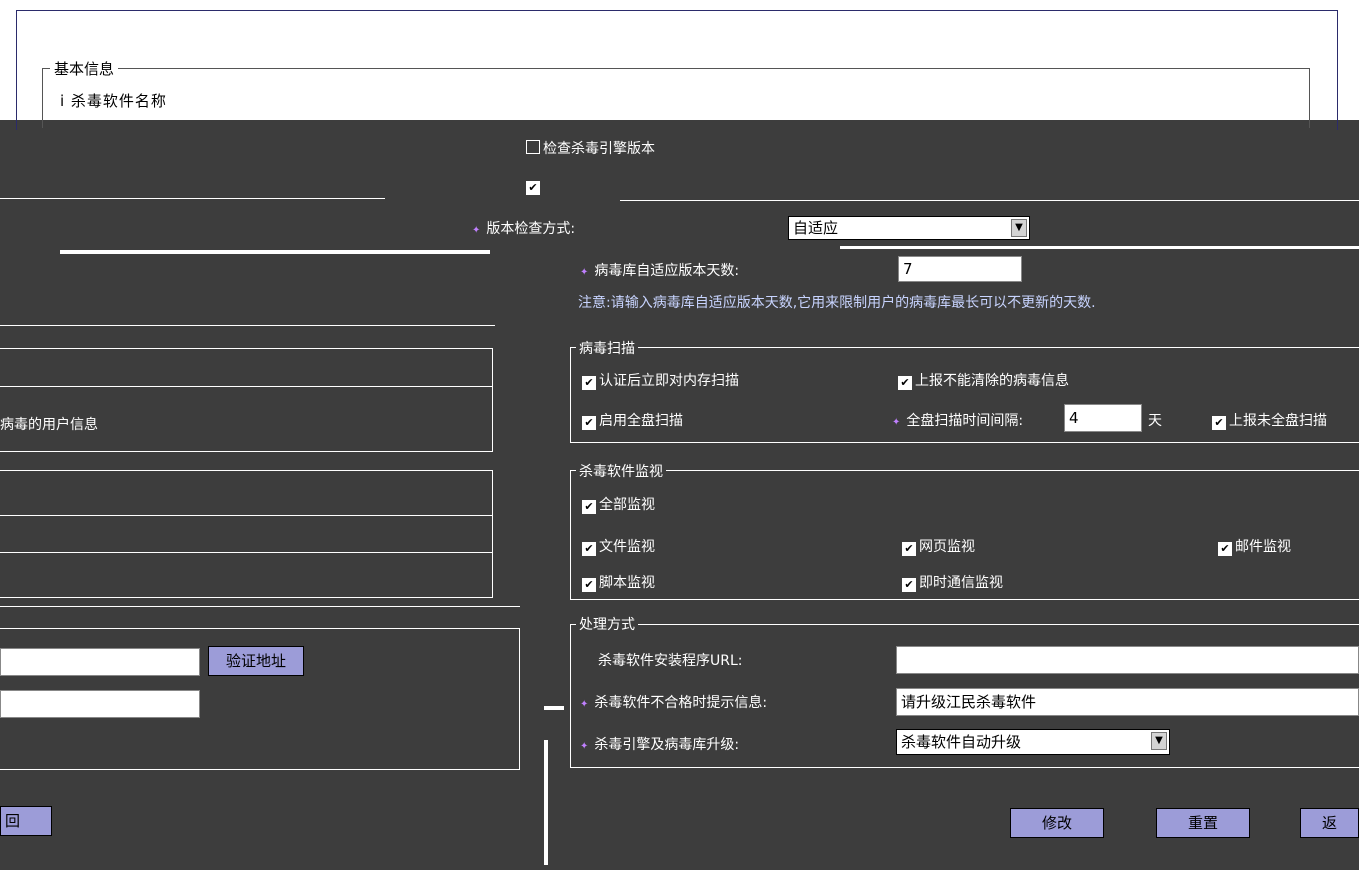 This screenshot has width=1359, height=870. Describe the element at coordinates (1203, 823) in the screenshot. I see `reset-button: 重置` at that location.